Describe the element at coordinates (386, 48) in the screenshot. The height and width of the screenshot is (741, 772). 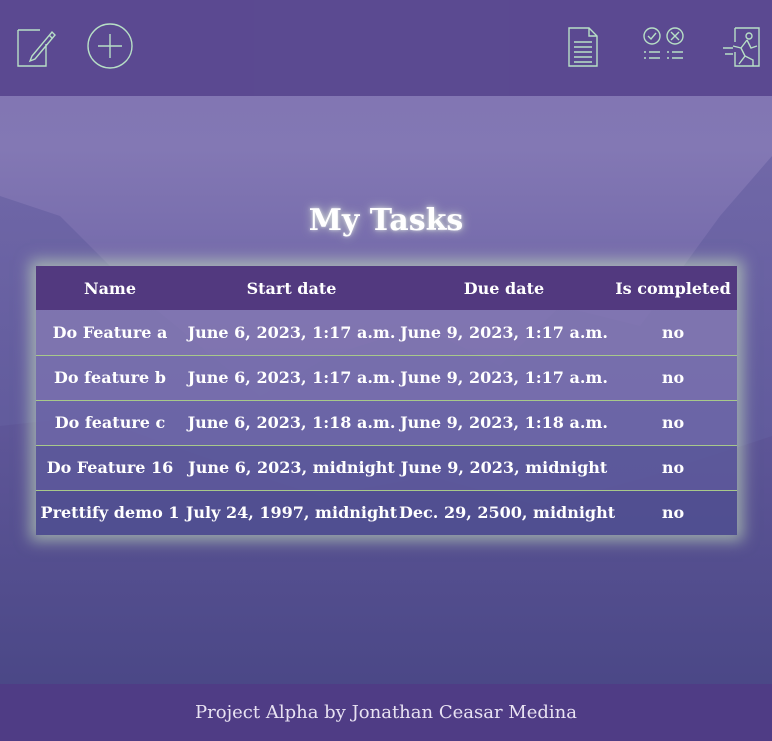
I see `top-navigation-bar` at that location.